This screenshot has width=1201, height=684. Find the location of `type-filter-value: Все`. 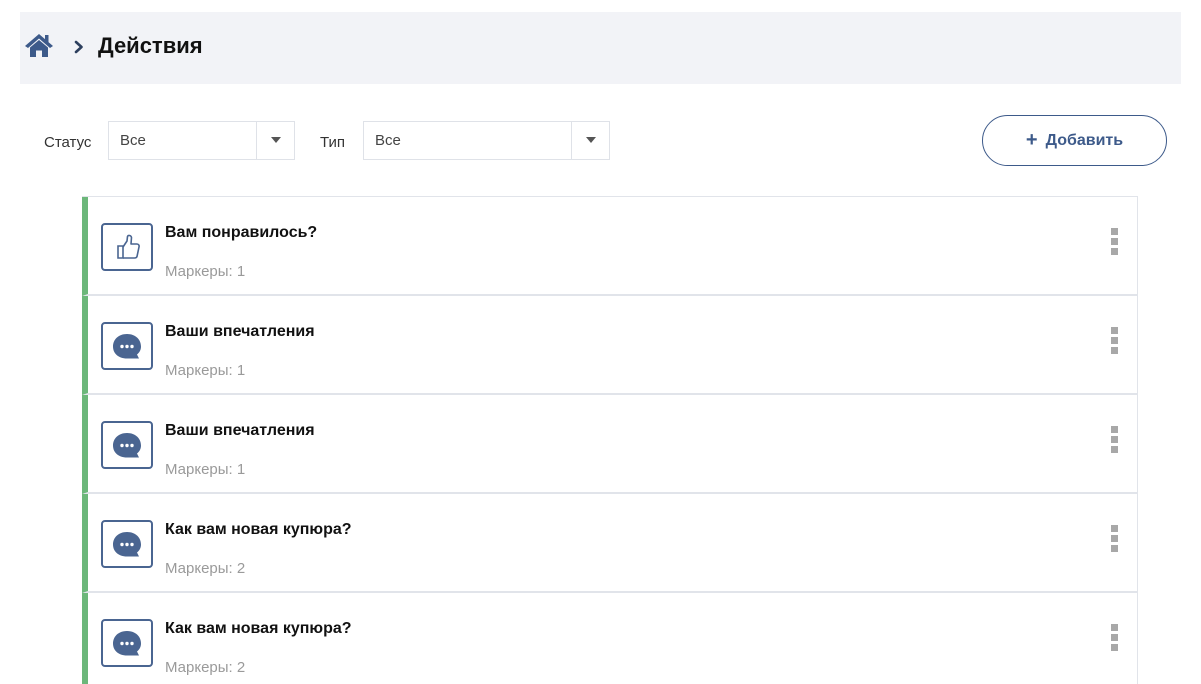

type-filter-value: Все is located at coordinates (388, 140).